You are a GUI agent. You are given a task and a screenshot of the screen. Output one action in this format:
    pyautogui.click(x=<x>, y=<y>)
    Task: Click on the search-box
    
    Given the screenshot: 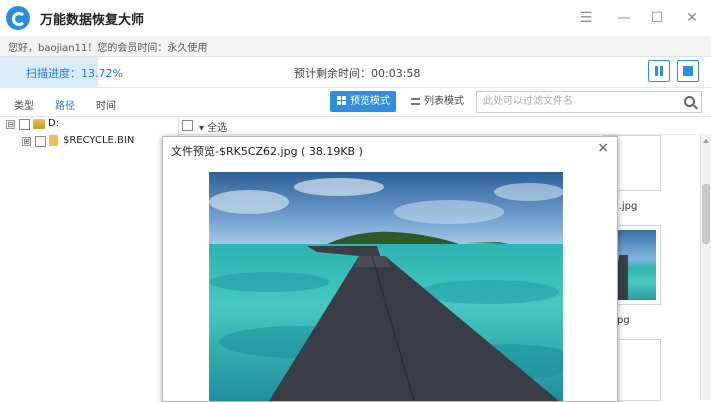 What is the action you would take?
    pyautogui.click(x=589, y=102)
    